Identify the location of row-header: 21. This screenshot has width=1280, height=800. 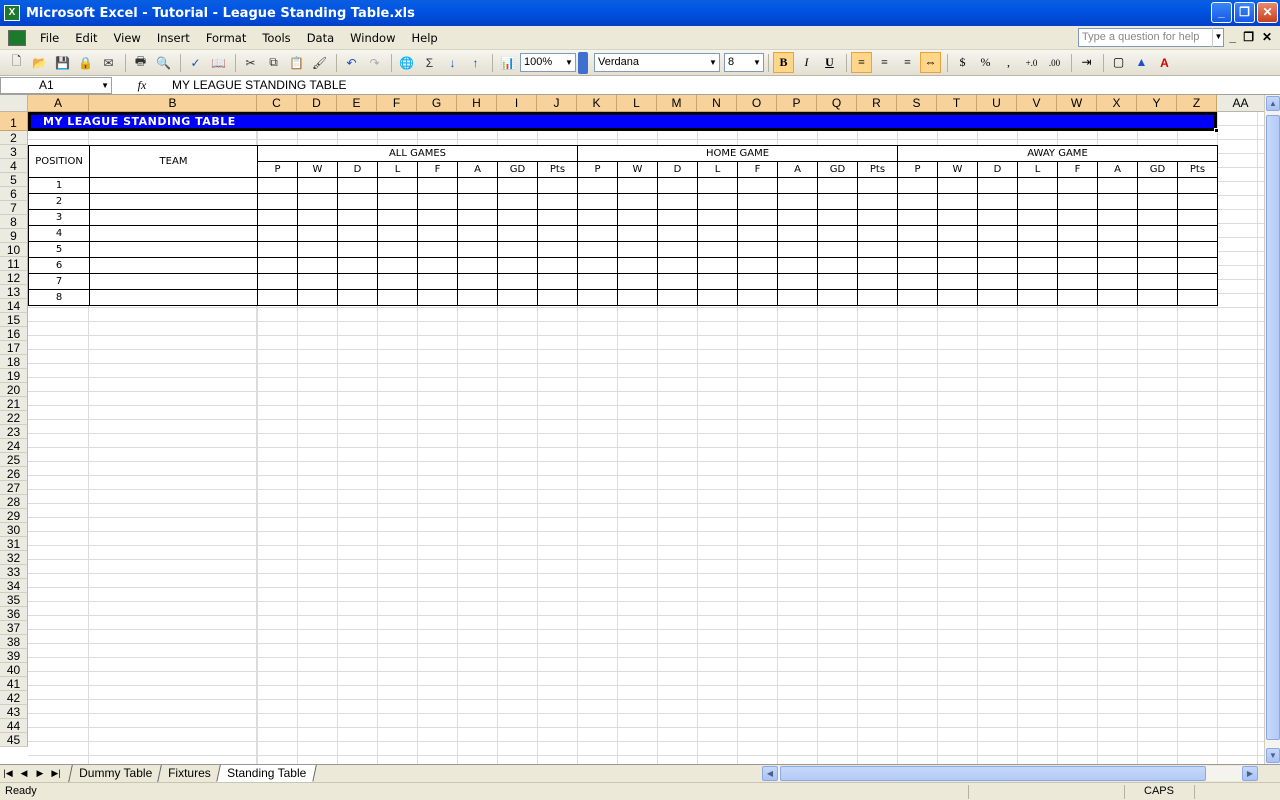
(14, 404).